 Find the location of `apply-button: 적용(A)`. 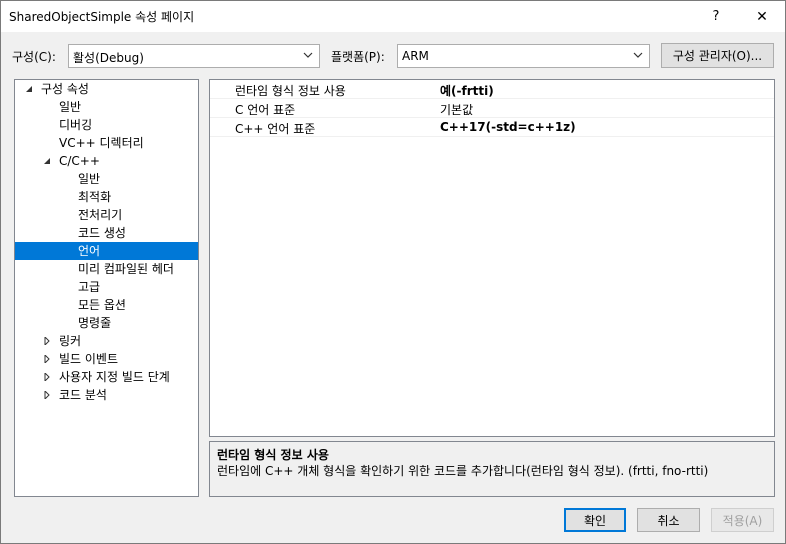

apply-button: 적용(A) is located at coordinates (742, 520).